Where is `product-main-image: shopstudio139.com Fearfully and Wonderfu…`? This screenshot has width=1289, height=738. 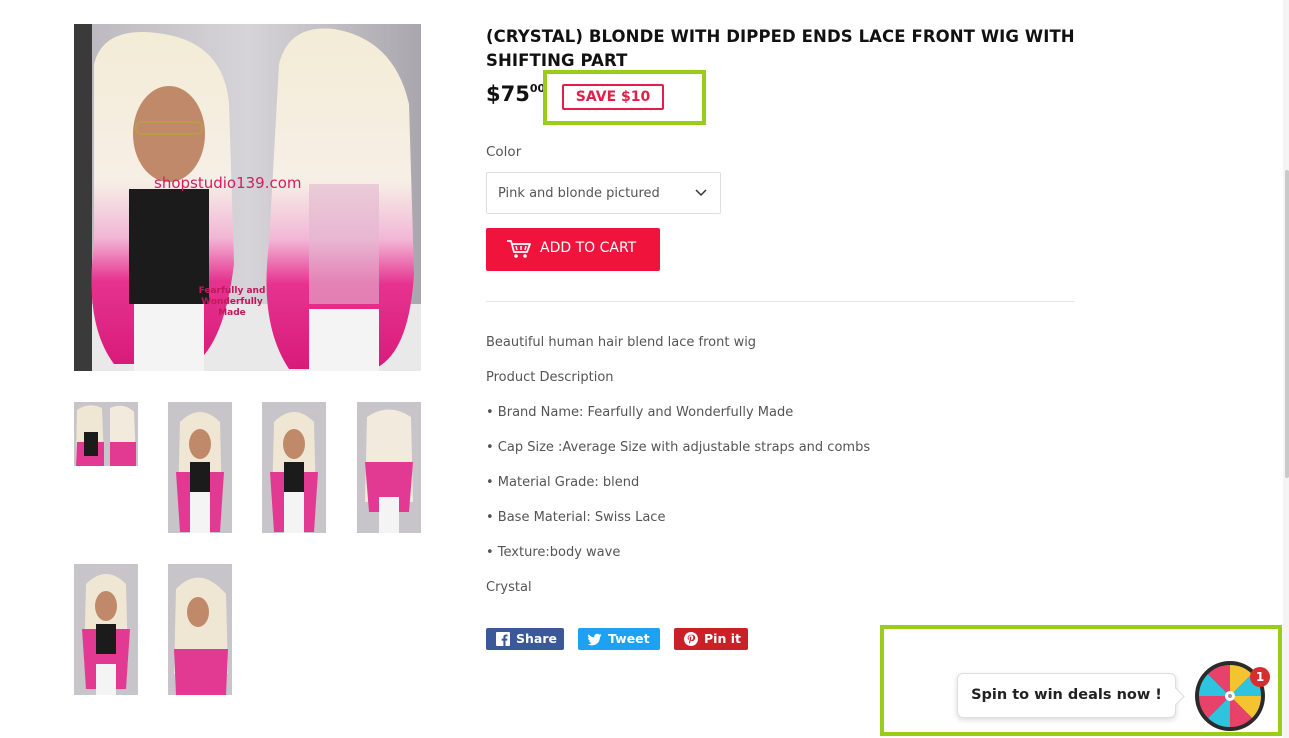 product-main-image: shopstudio139.com Fearfully and Wonderfu… is located at coordinates (247, 197).